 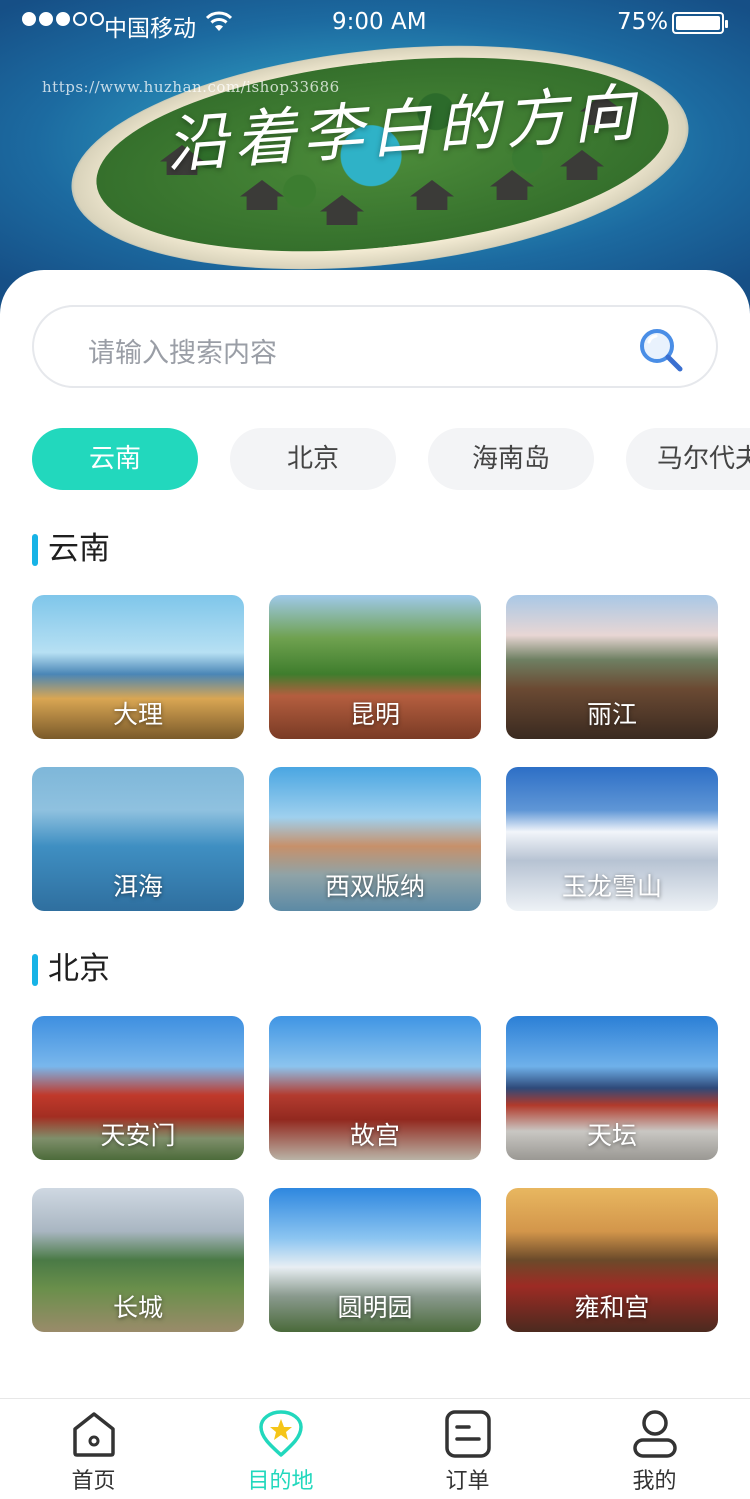 What do you see at coordinates (612, 1260) in the screenshot?
I see `destination-card-yonghe-temple: 雍和宫` at bounding box center [612, 1260].